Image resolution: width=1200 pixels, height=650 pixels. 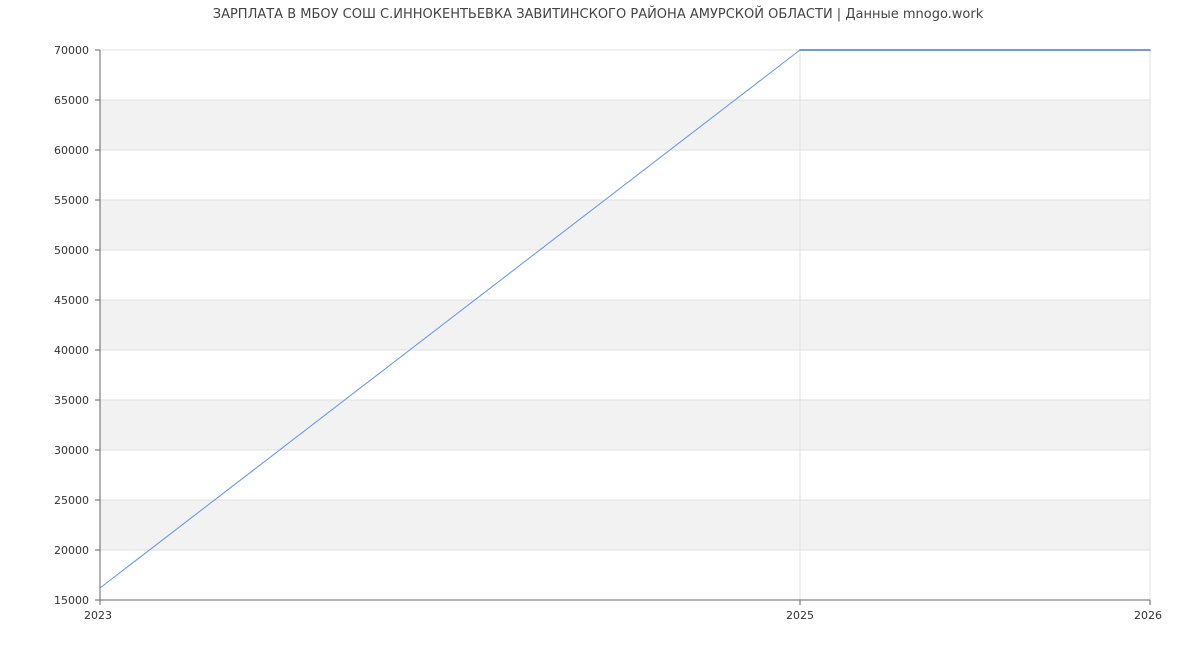 What do you see at coordinates (623, 611) in the screenshot?
I see `x-axis-ticks: 2023 2025 2026` at bounding box center [623, 611].